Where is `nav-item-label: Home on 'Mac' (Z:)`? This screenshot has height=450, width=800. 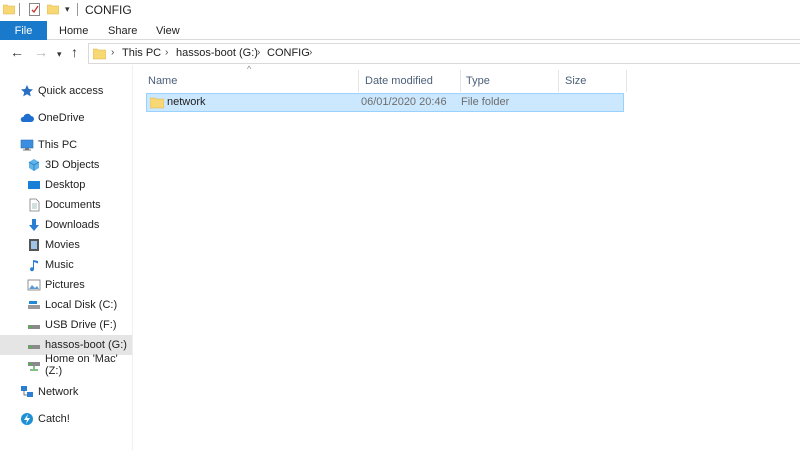
nav-item-label: Home on 'Mac' (Z:) is located at coordinates (81, 365).